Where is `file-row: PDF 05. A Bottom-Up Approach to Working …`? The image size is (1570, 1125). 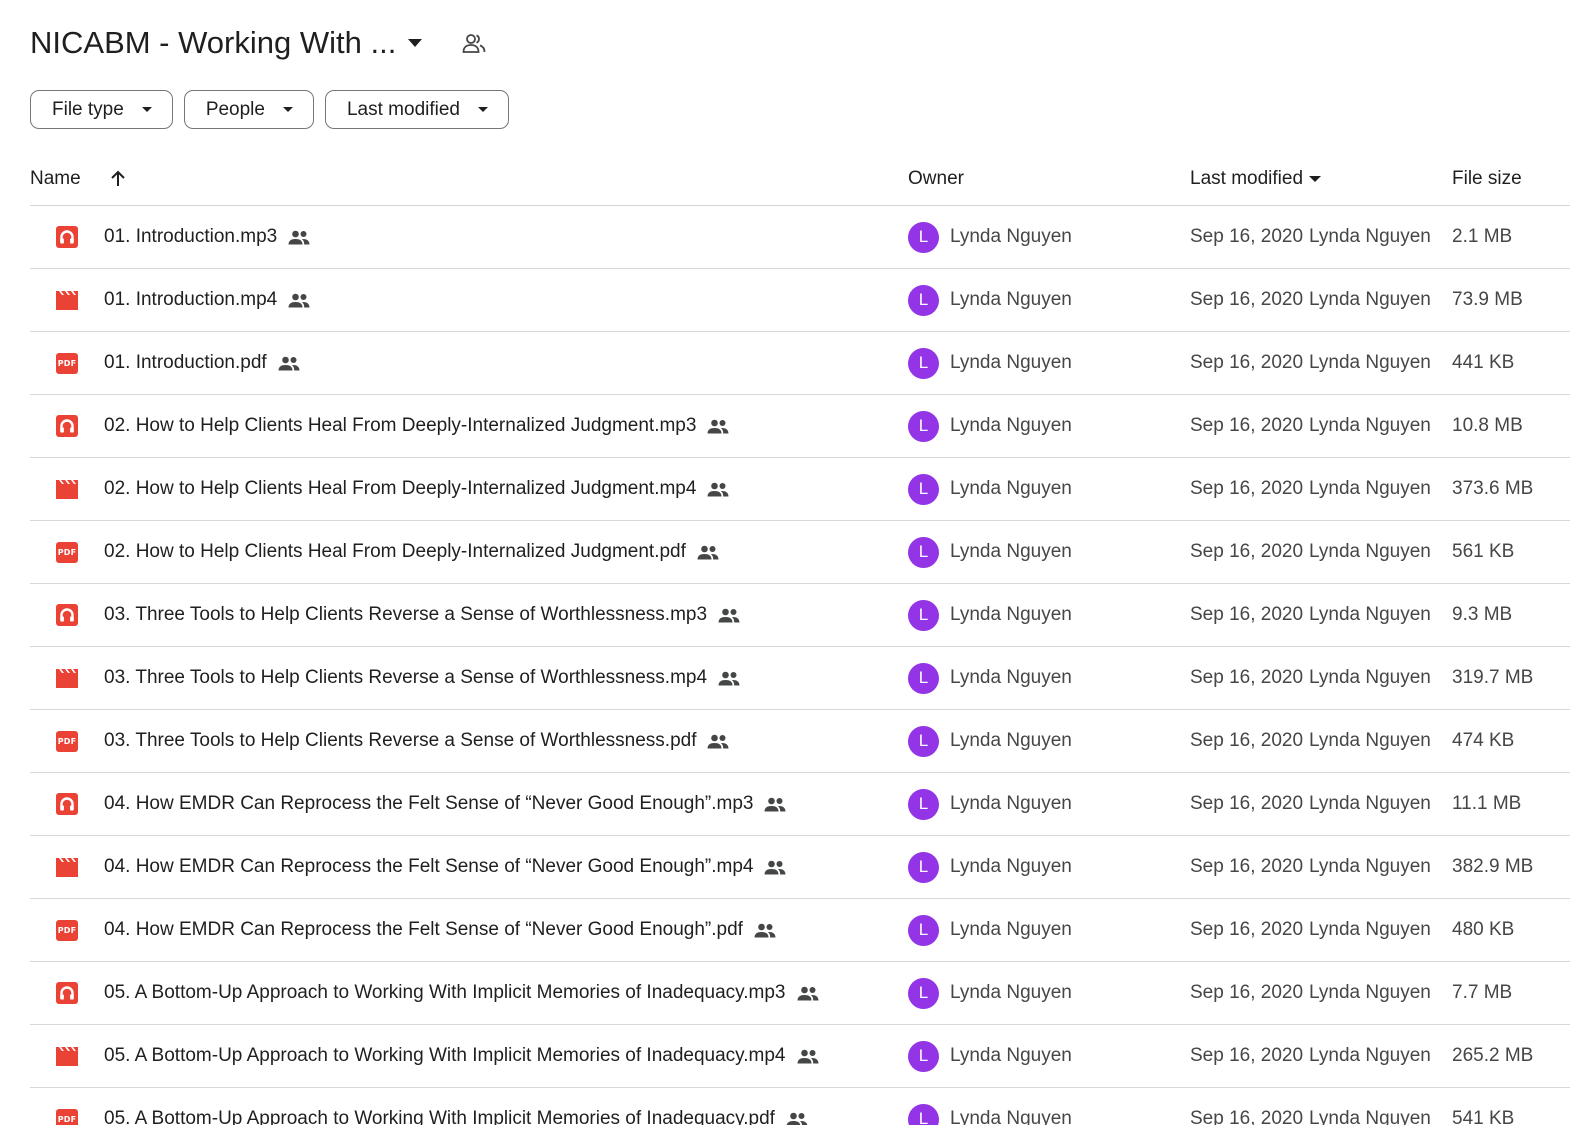
file-row: PDF 05. A Bottom-Up Approach to Working … is located at coordinates (800, 1106).